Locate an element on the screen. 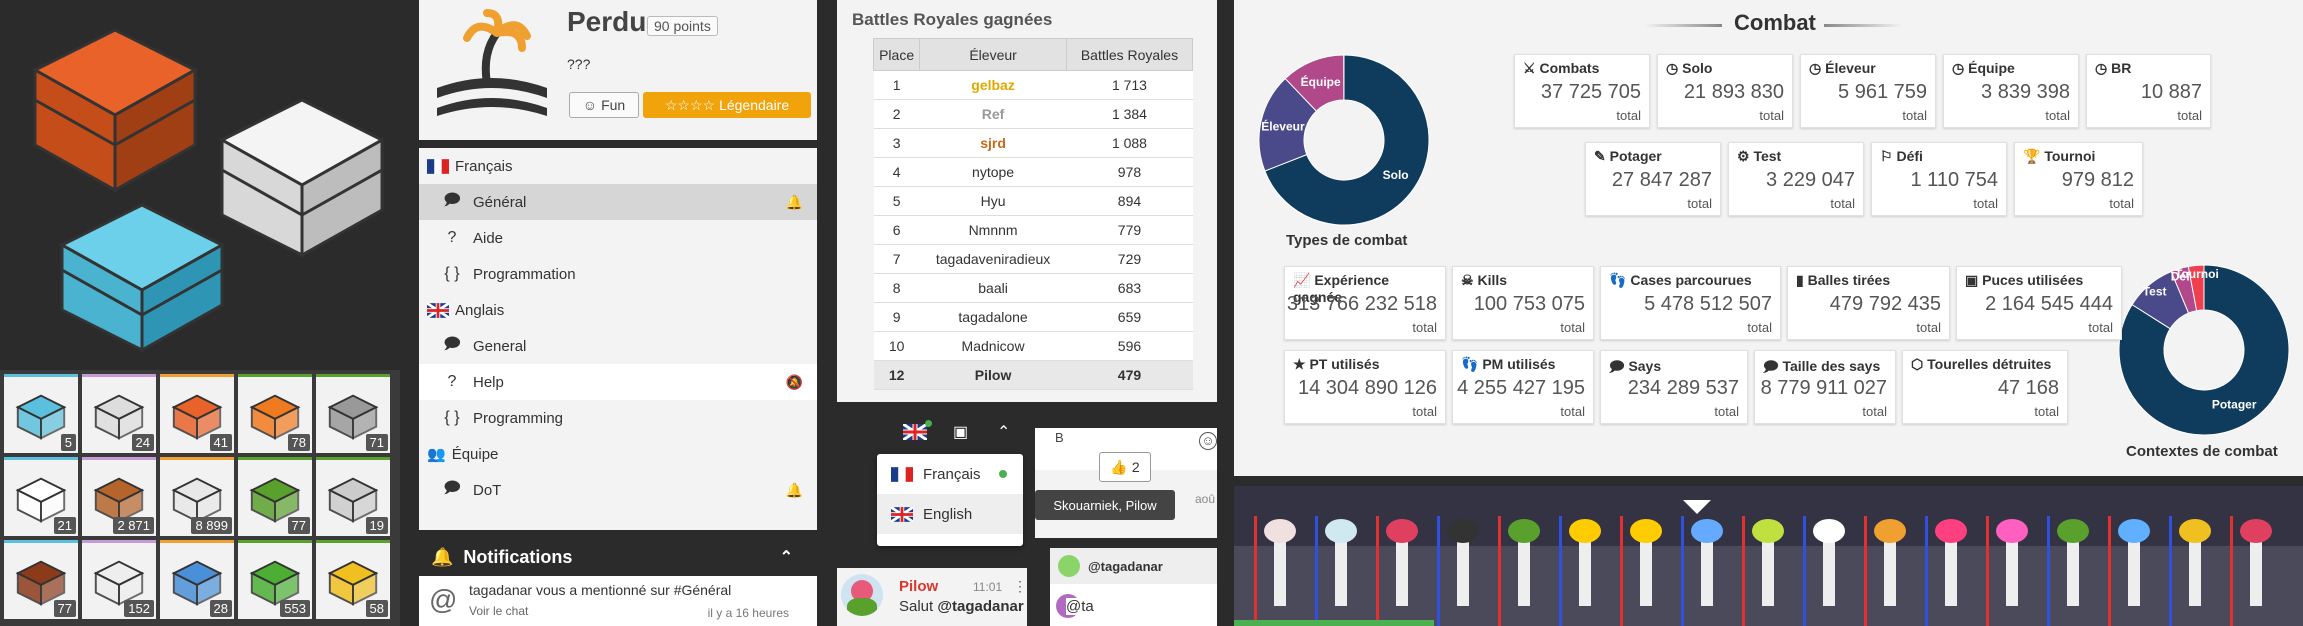 Image resolution: width=2303 pixels, height=626 pixels. swords-icon: ⚔ is located at coordinates (1529, 68).